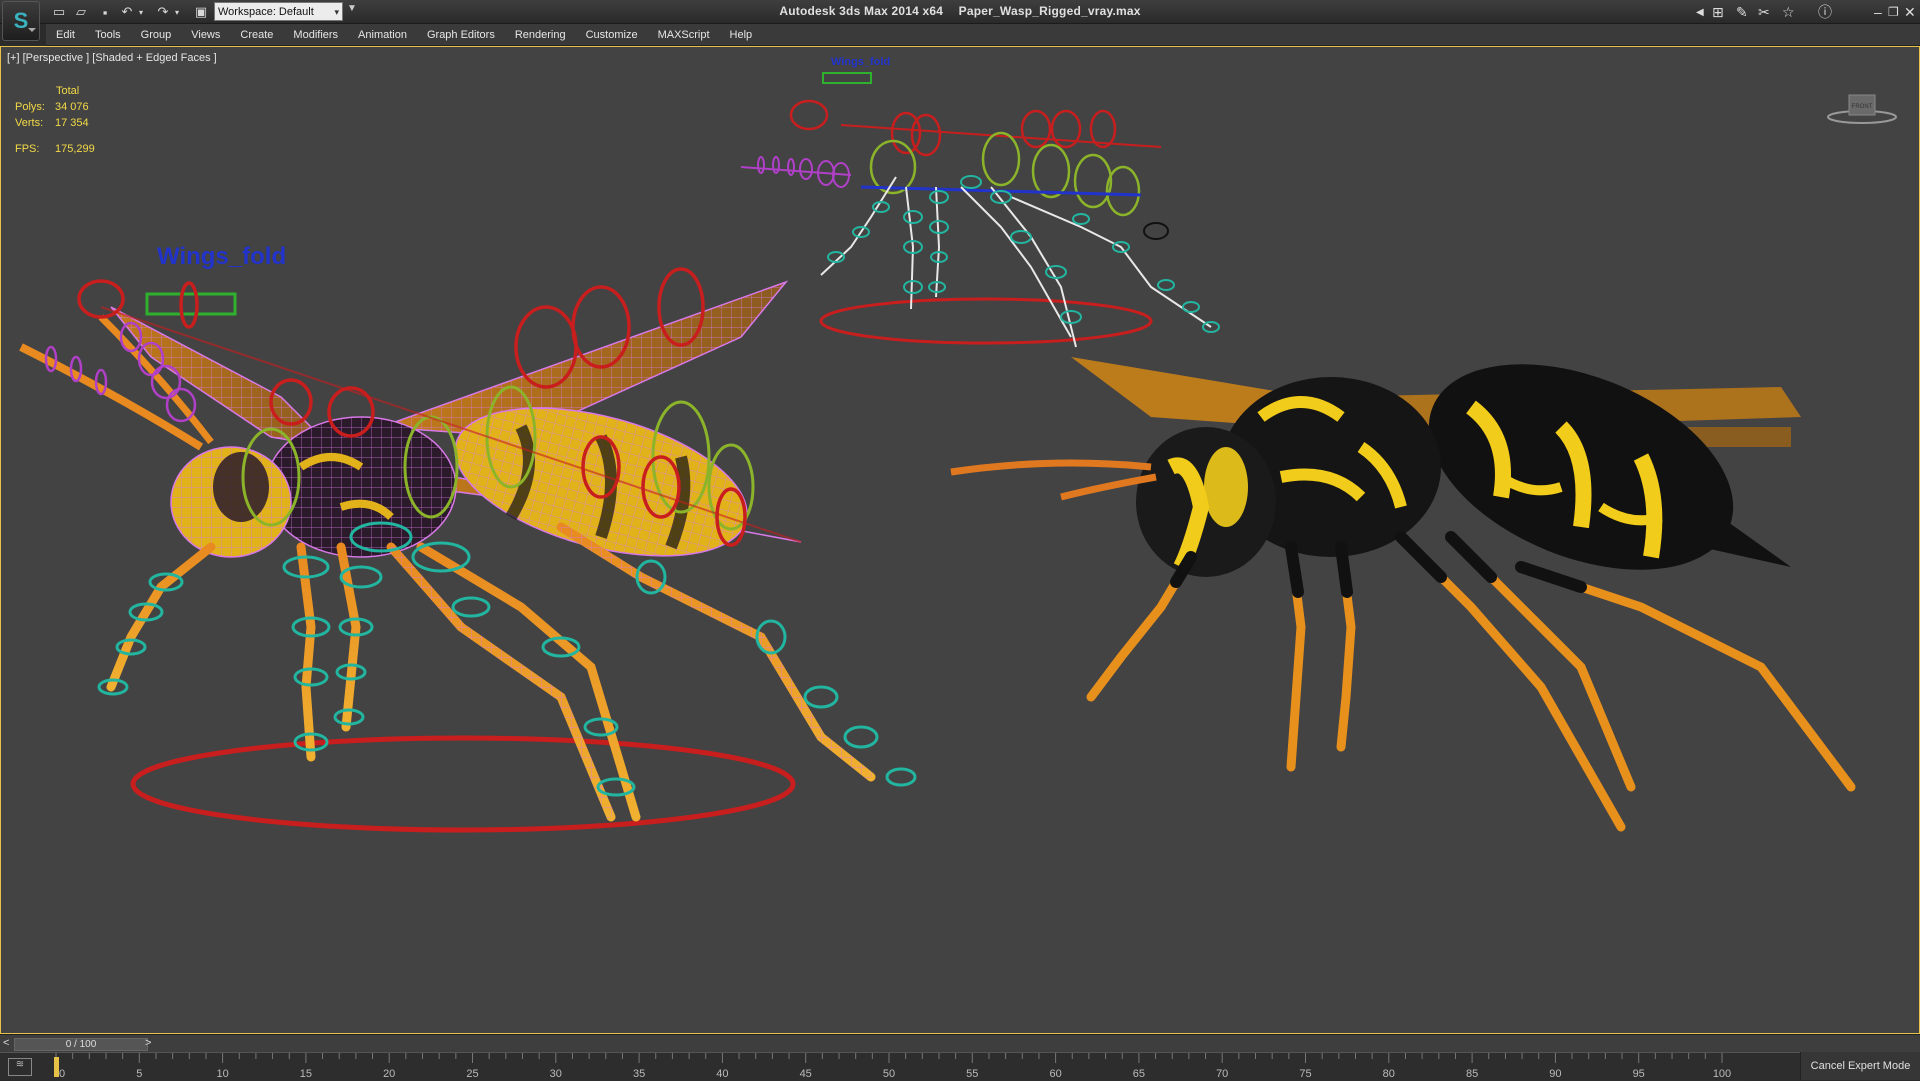 This screenshot has height=1081, width=1920. Describe the element at coordinates (139, 1074) in the screenshot. I see `timeline-tick-label: 5` at that location.